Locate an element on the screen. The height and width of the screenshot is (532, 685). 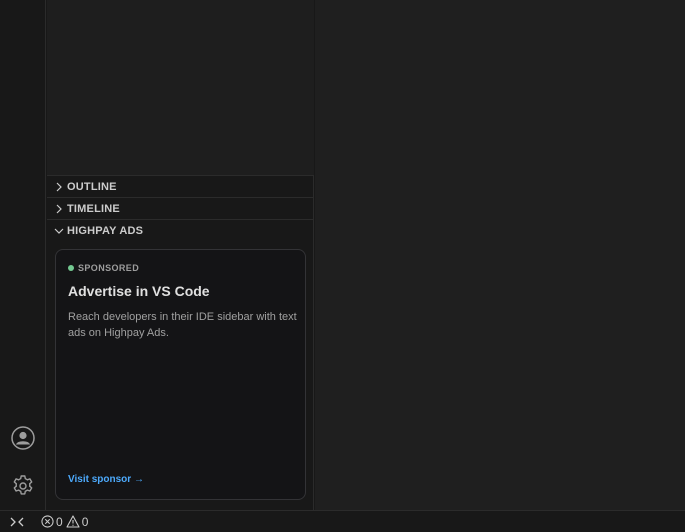
status-dot-icon is located at coordinates (71, 268).